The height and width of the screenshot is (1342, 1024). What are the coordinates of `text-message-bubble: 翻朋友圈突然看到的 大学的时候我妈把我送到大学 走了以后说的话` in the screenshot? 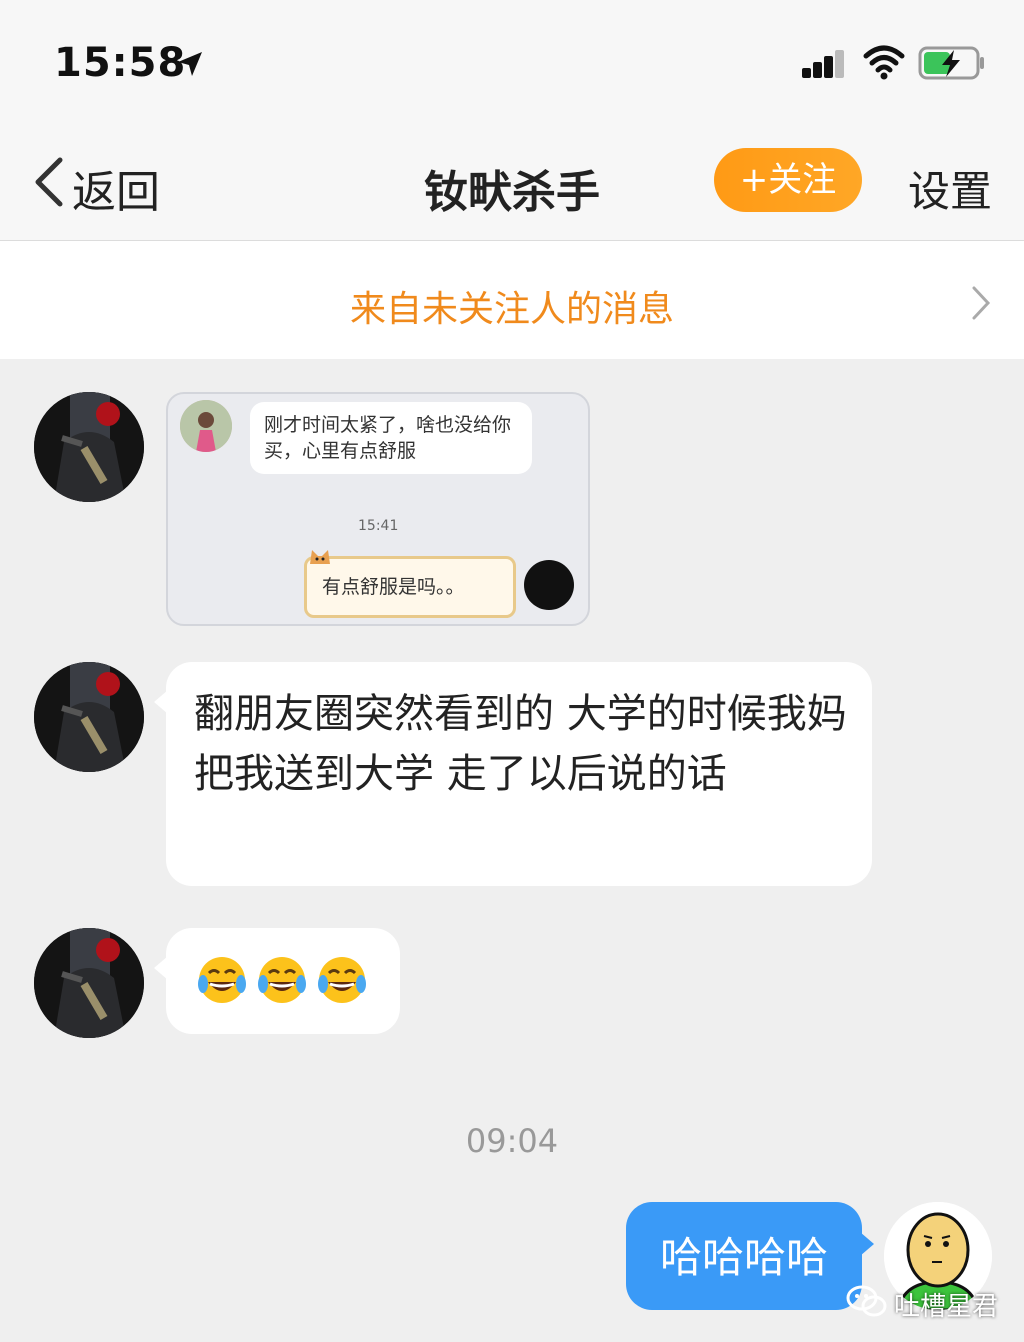 It's located at (513, 774).